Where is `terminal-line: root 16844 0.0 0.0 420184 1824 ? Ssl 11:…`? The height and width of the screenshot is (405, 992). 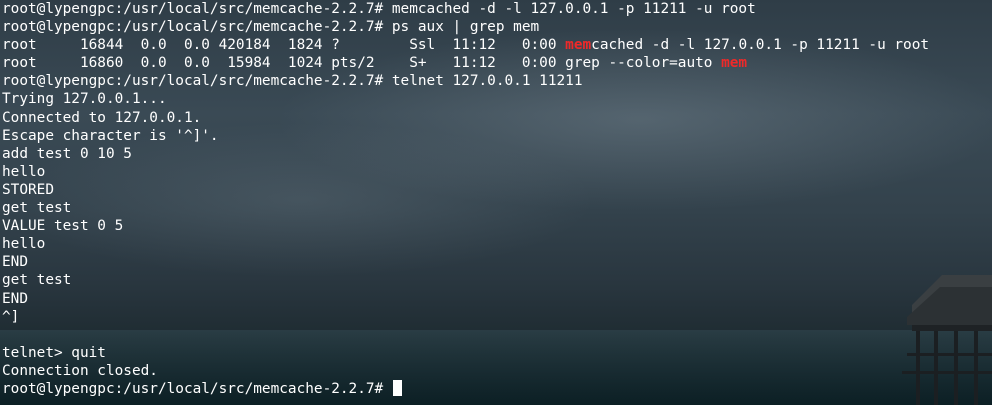
terminal-line: root 16844 0.0 0.0 420184 1824 ? Ssl 11:… is located at coordinates (497, 45).